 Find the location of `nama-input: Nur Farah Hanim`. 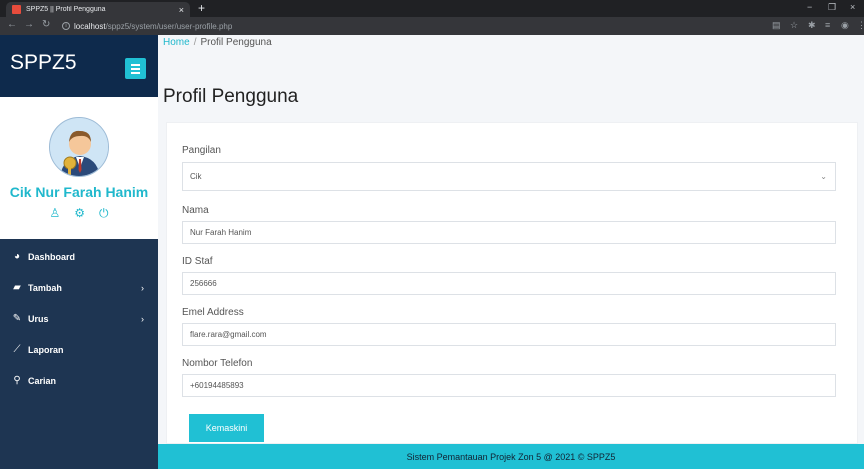

nama-input: Nur Farah Hanim is located at coordinates (509, 232).